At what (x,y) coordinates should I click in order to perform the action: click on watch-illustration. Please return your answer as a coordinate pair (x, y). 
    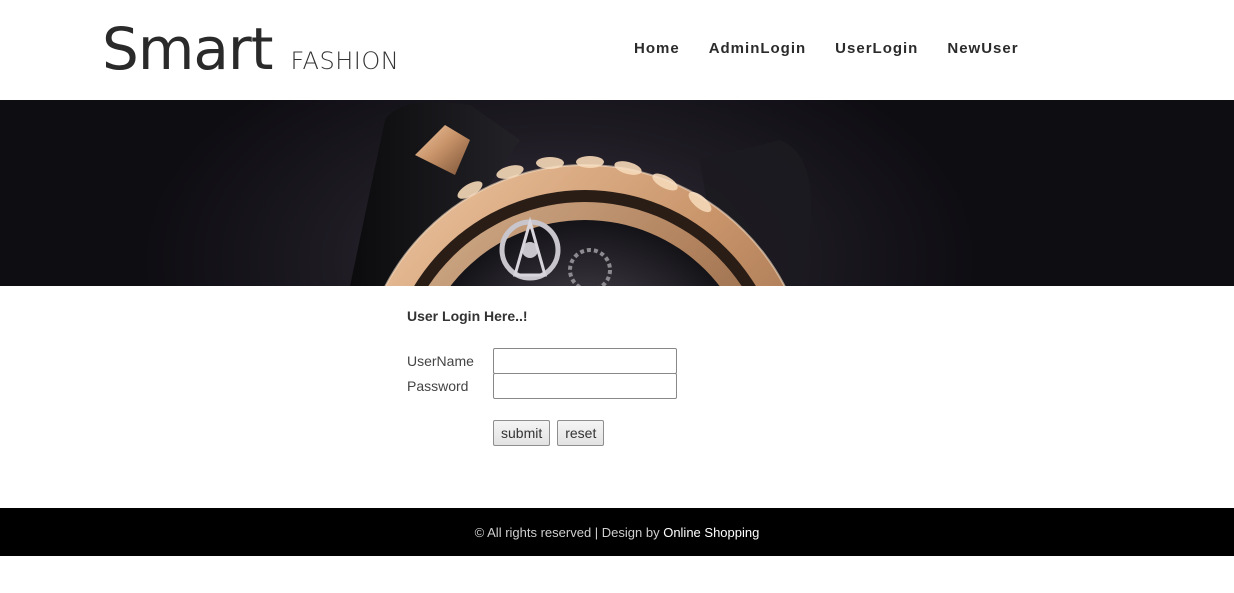
    Looking at the image, I should click on (581, 194).